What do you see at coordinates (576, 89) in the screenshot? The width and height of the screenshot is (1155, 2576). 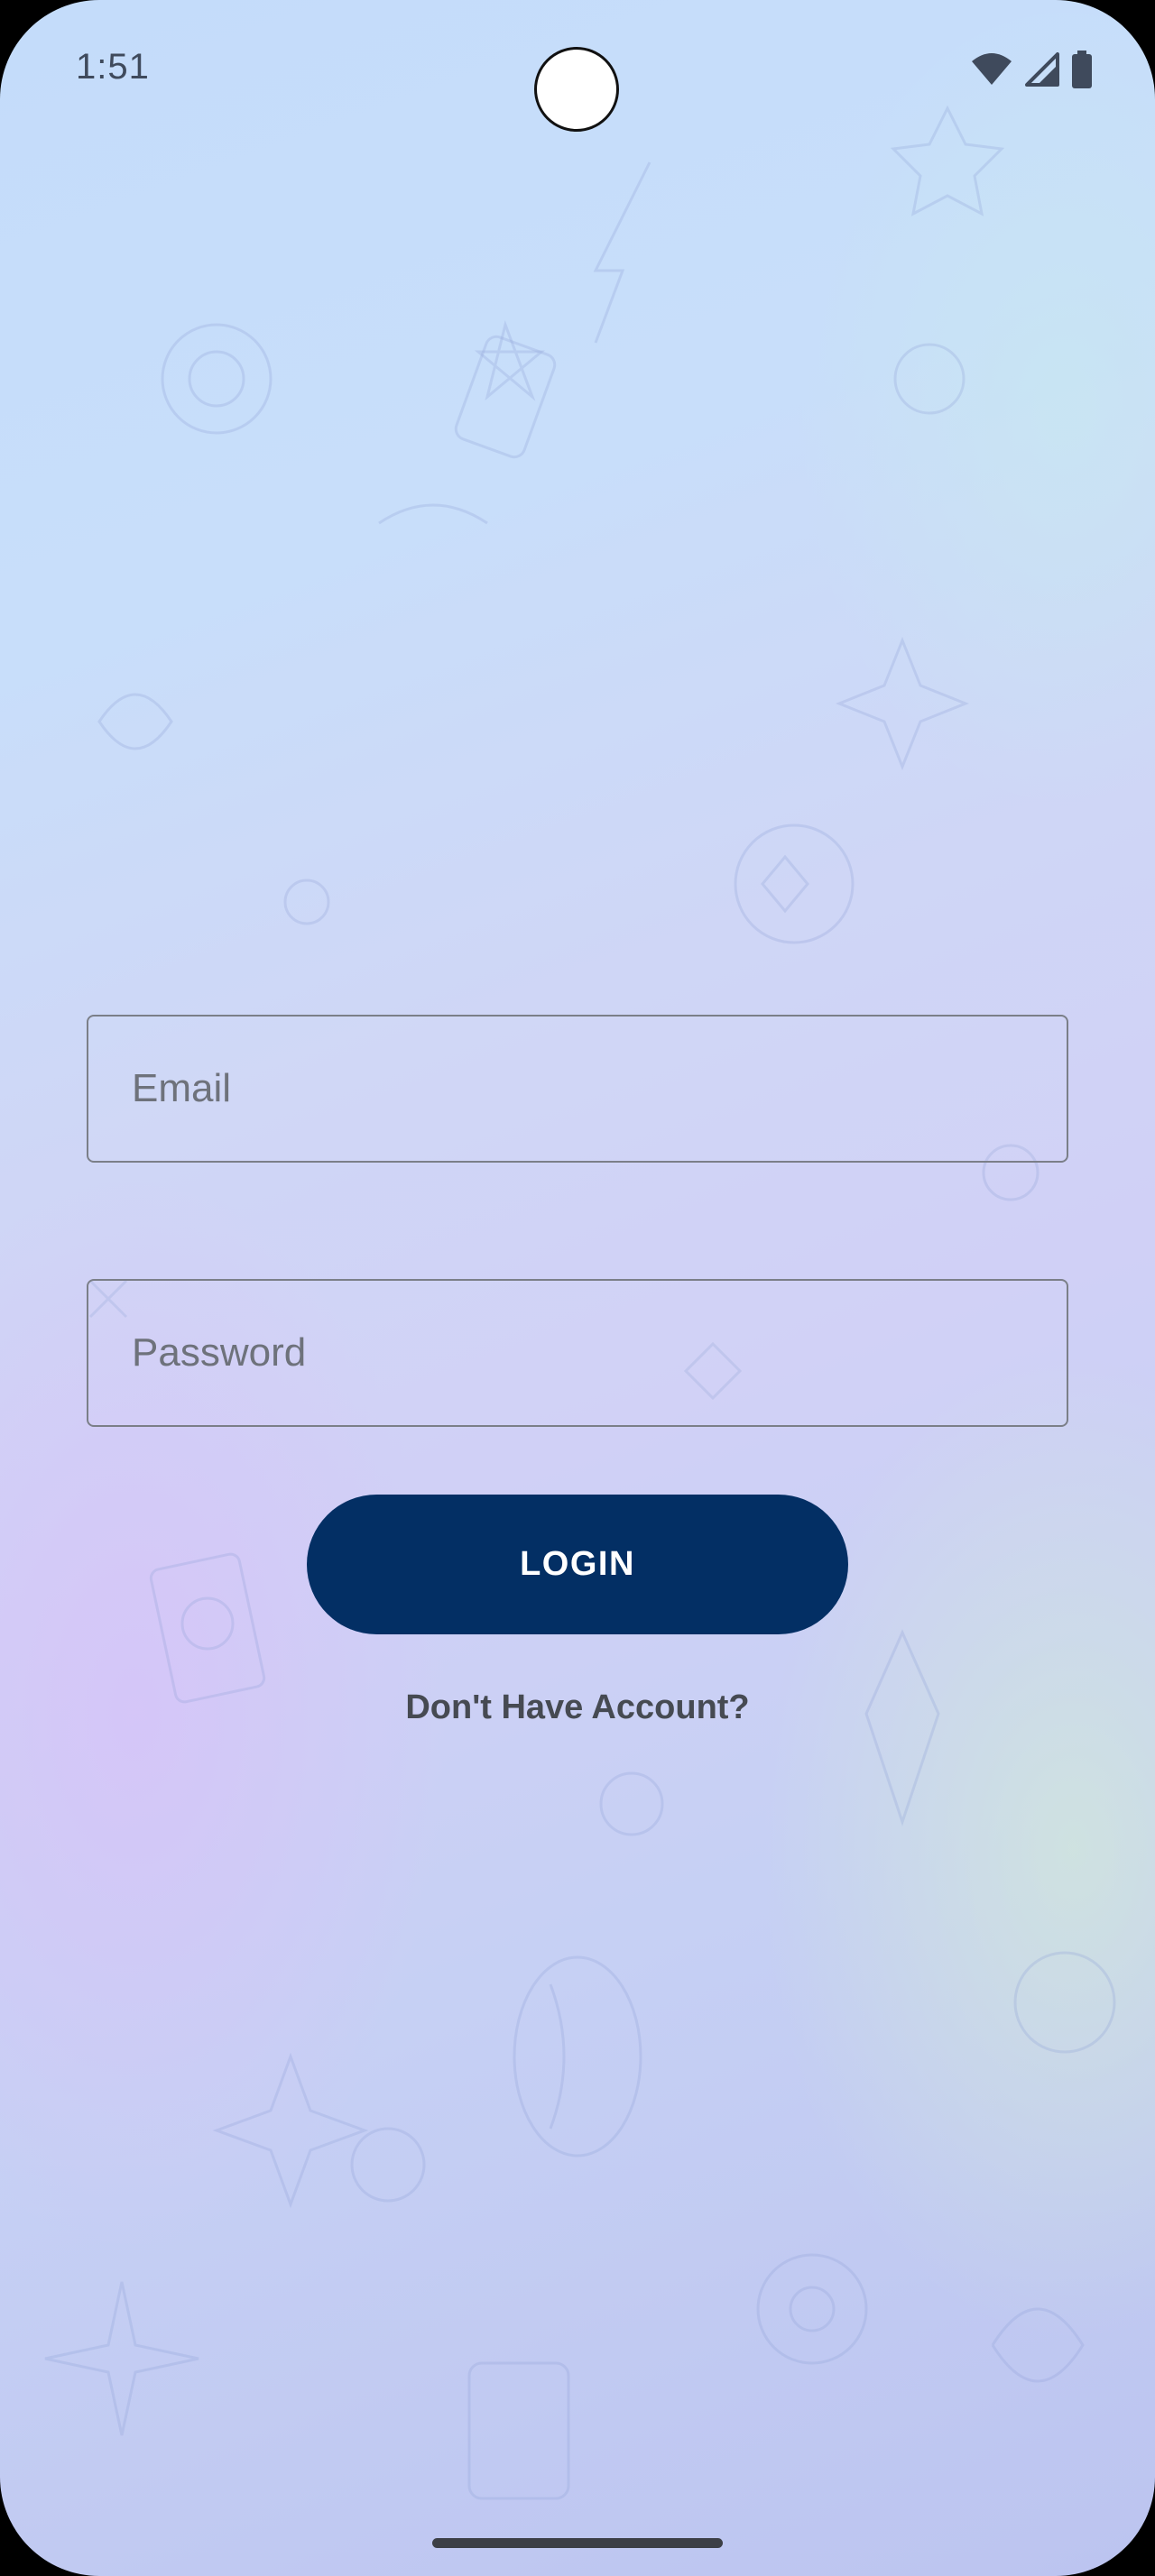 I see `camera-cutout` at bounding box center [576, 89].